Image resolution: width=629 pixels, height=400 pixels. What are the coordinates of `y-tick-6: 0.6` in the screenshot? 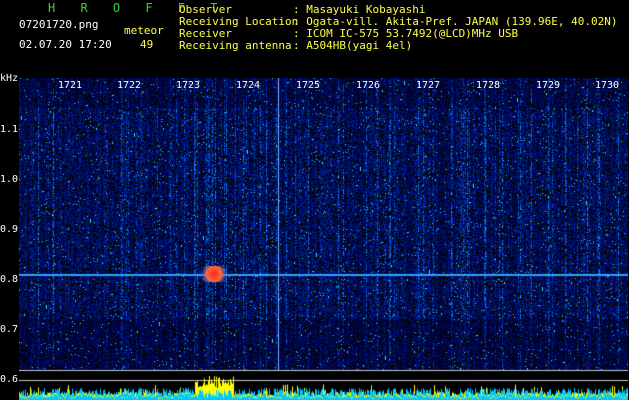 It's located at (9, 379).